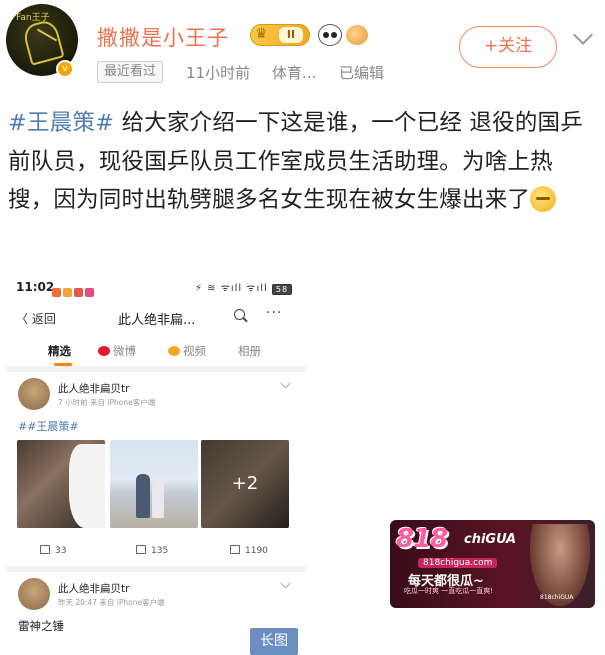  I want to click on more-icon: ···, so click(274, 313).